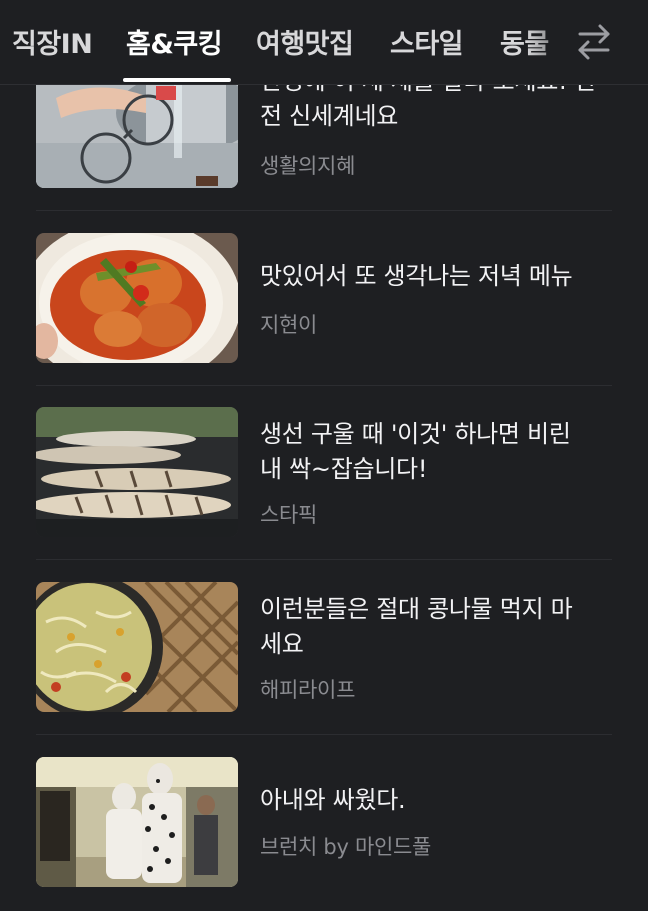 The width and height of the screenshot is (648, 911). I want to click on tab-jikjang-in: 직장IN, so click(52, 41).